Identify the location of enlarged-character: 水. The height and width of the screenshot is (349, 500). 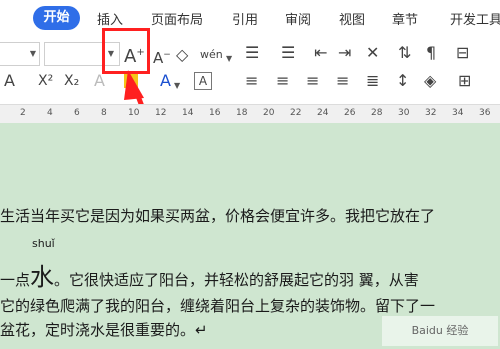
(42, 277).